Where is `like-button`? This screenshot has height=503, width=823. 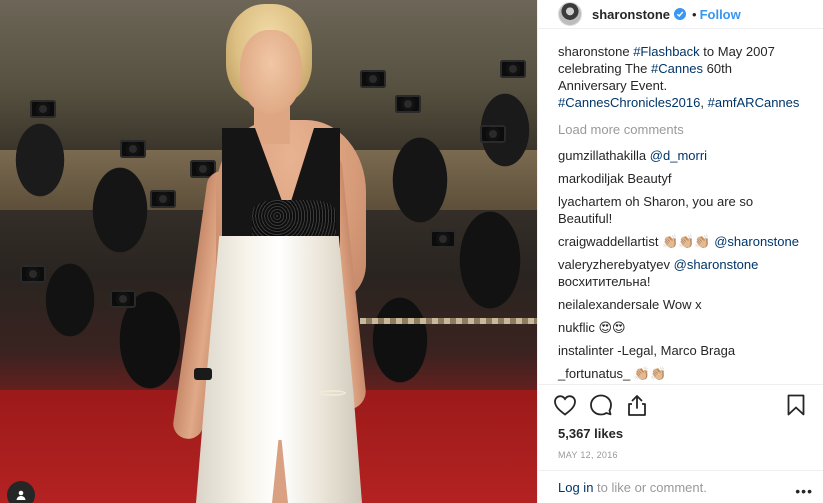
like-button is located at coordinates (565, 405).